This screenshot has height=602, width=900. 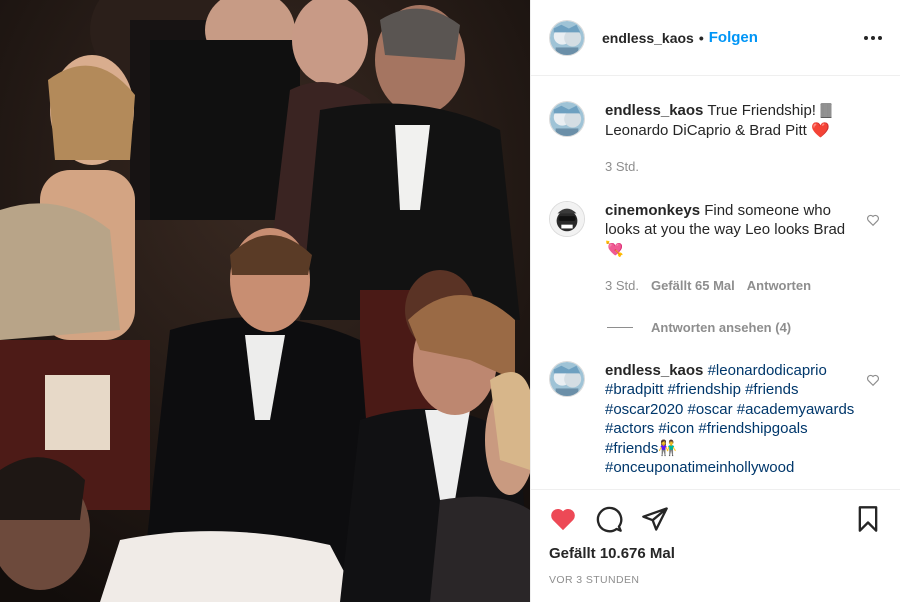 What do you see at coordinates (779, 286) in the screenshot?
I see `reply-button: Antworten` at bounding box center [779, 286].